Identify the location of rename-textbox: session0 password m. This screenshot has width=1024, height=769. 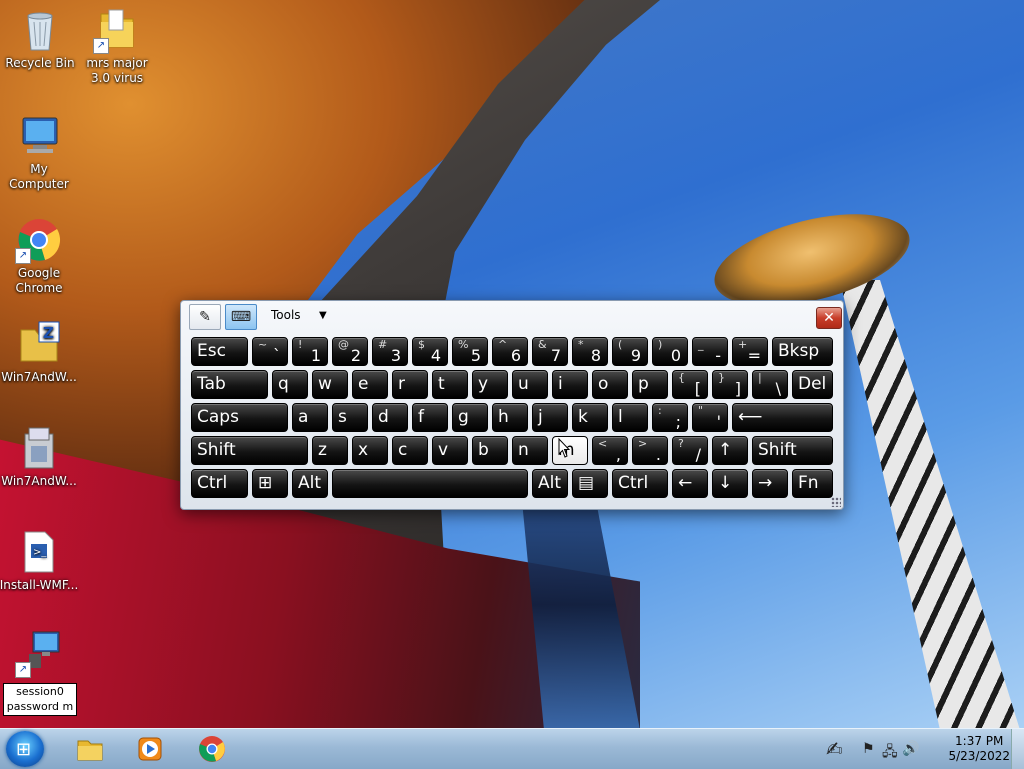
(40, 699).